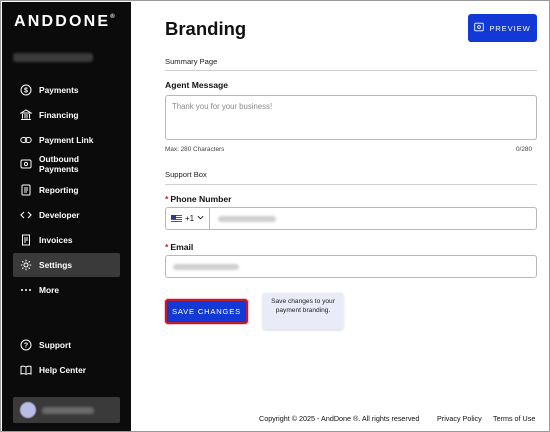 The height and width of the screenshot is (432, 550). I want to click on outbound-icon, so click(26, 164).